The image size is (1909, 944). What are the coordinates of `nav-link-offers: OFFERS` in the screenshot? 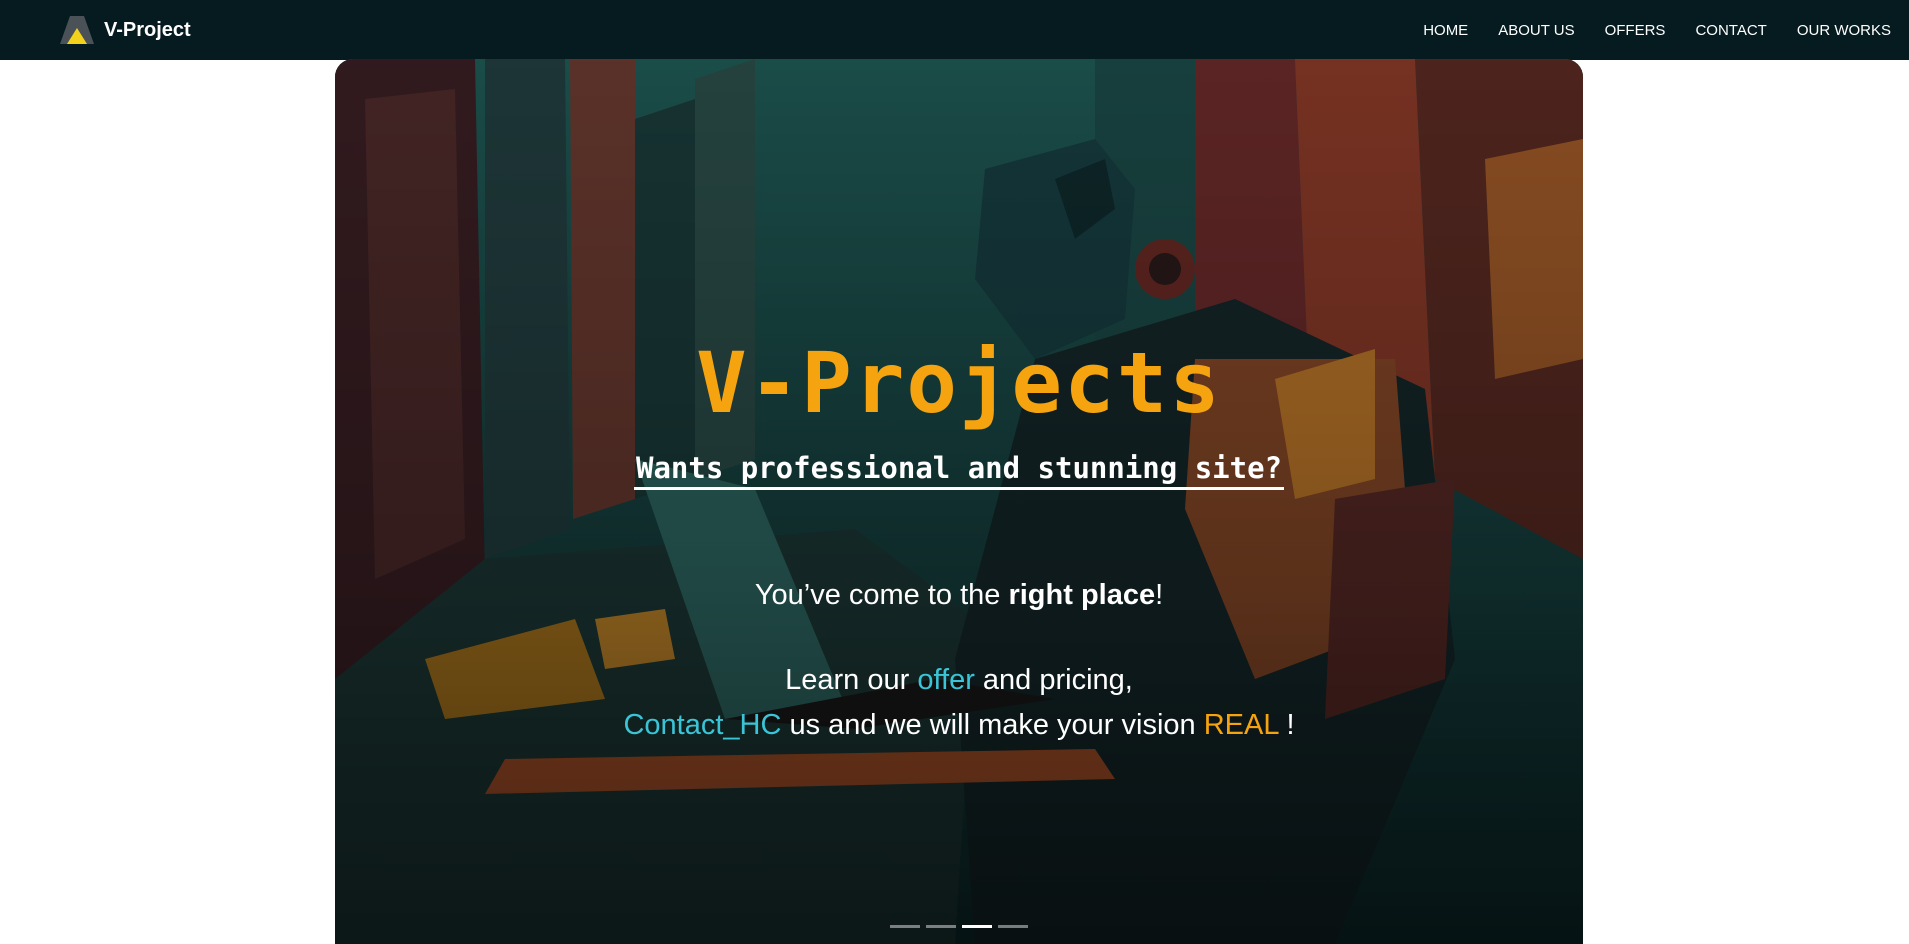 It's located at (1635, 30).